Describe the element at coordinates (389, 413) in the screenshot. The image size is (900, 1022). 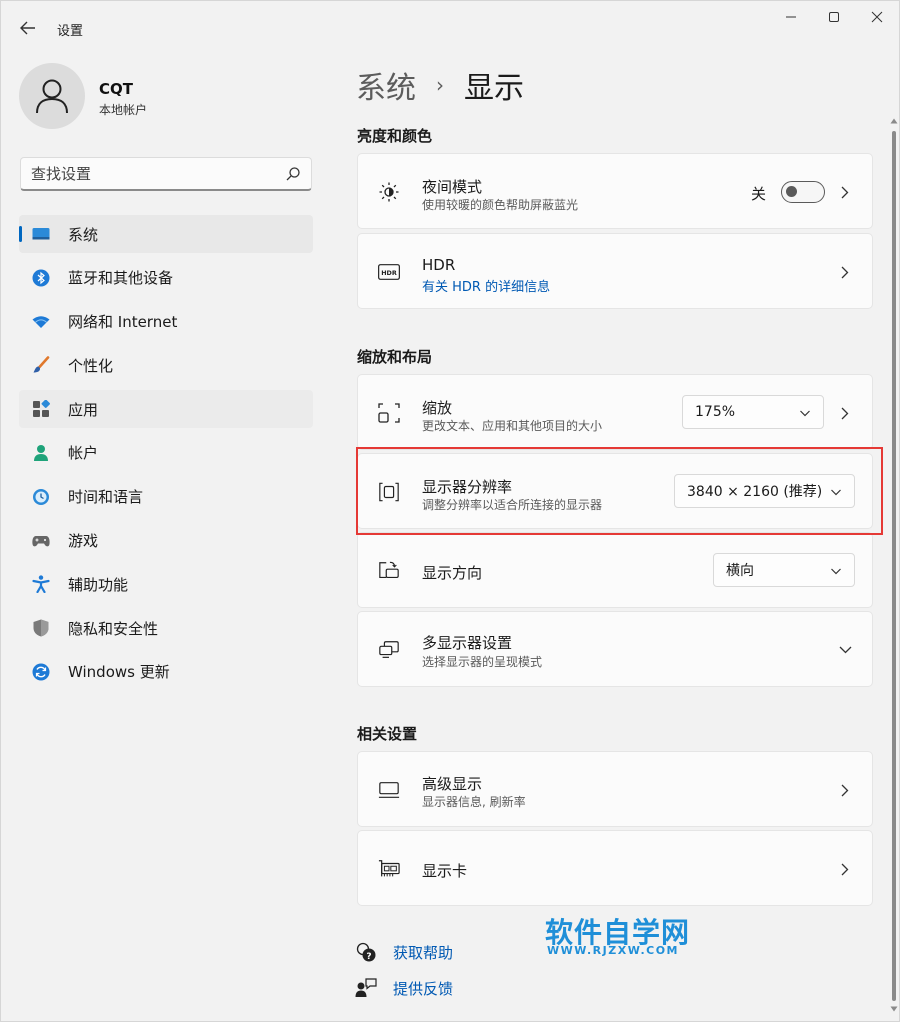
I see `scale-icon` at that location.